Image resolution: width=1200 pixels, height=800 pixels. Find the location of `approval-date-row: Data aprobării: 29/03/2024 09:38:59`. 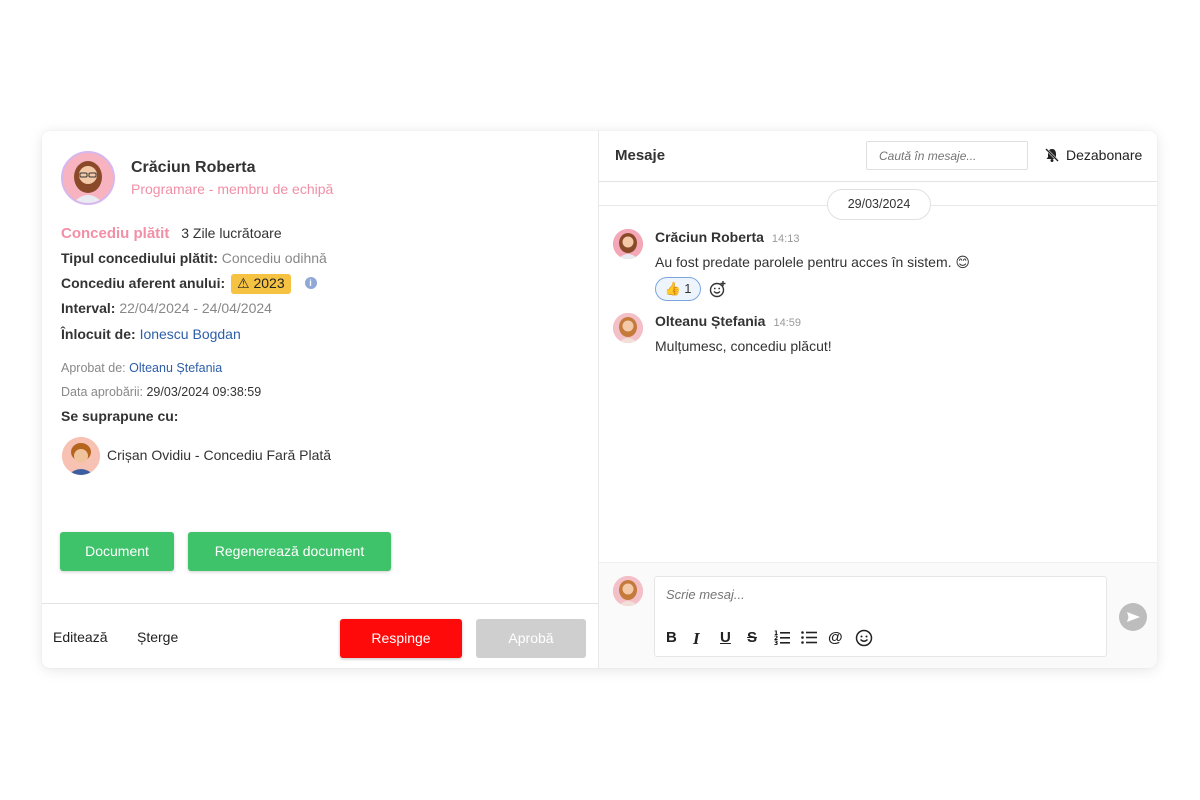

approval-date-row: Data aprobării: 29/03/2024 09:38:59 is located at coordinates (161, 392).